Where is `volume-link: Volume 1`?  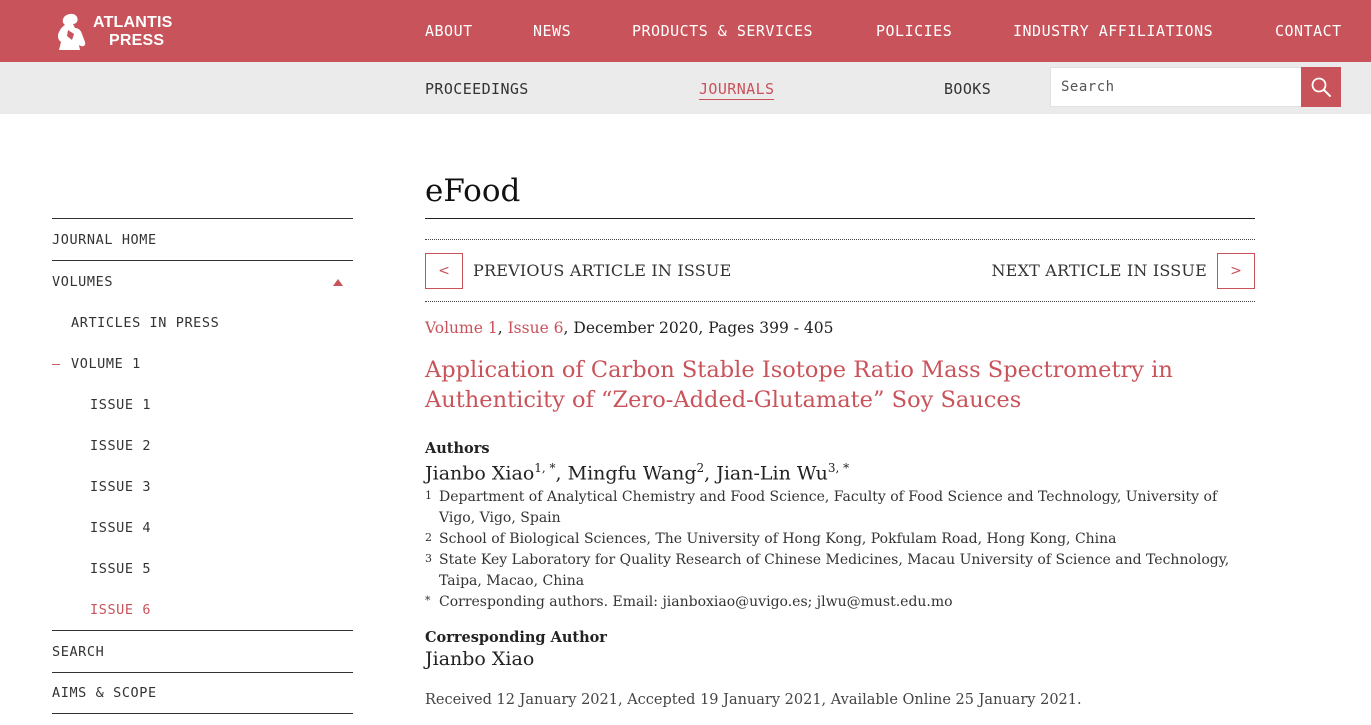 volume-link: Volume 1 is located at coordinates (461, 328).